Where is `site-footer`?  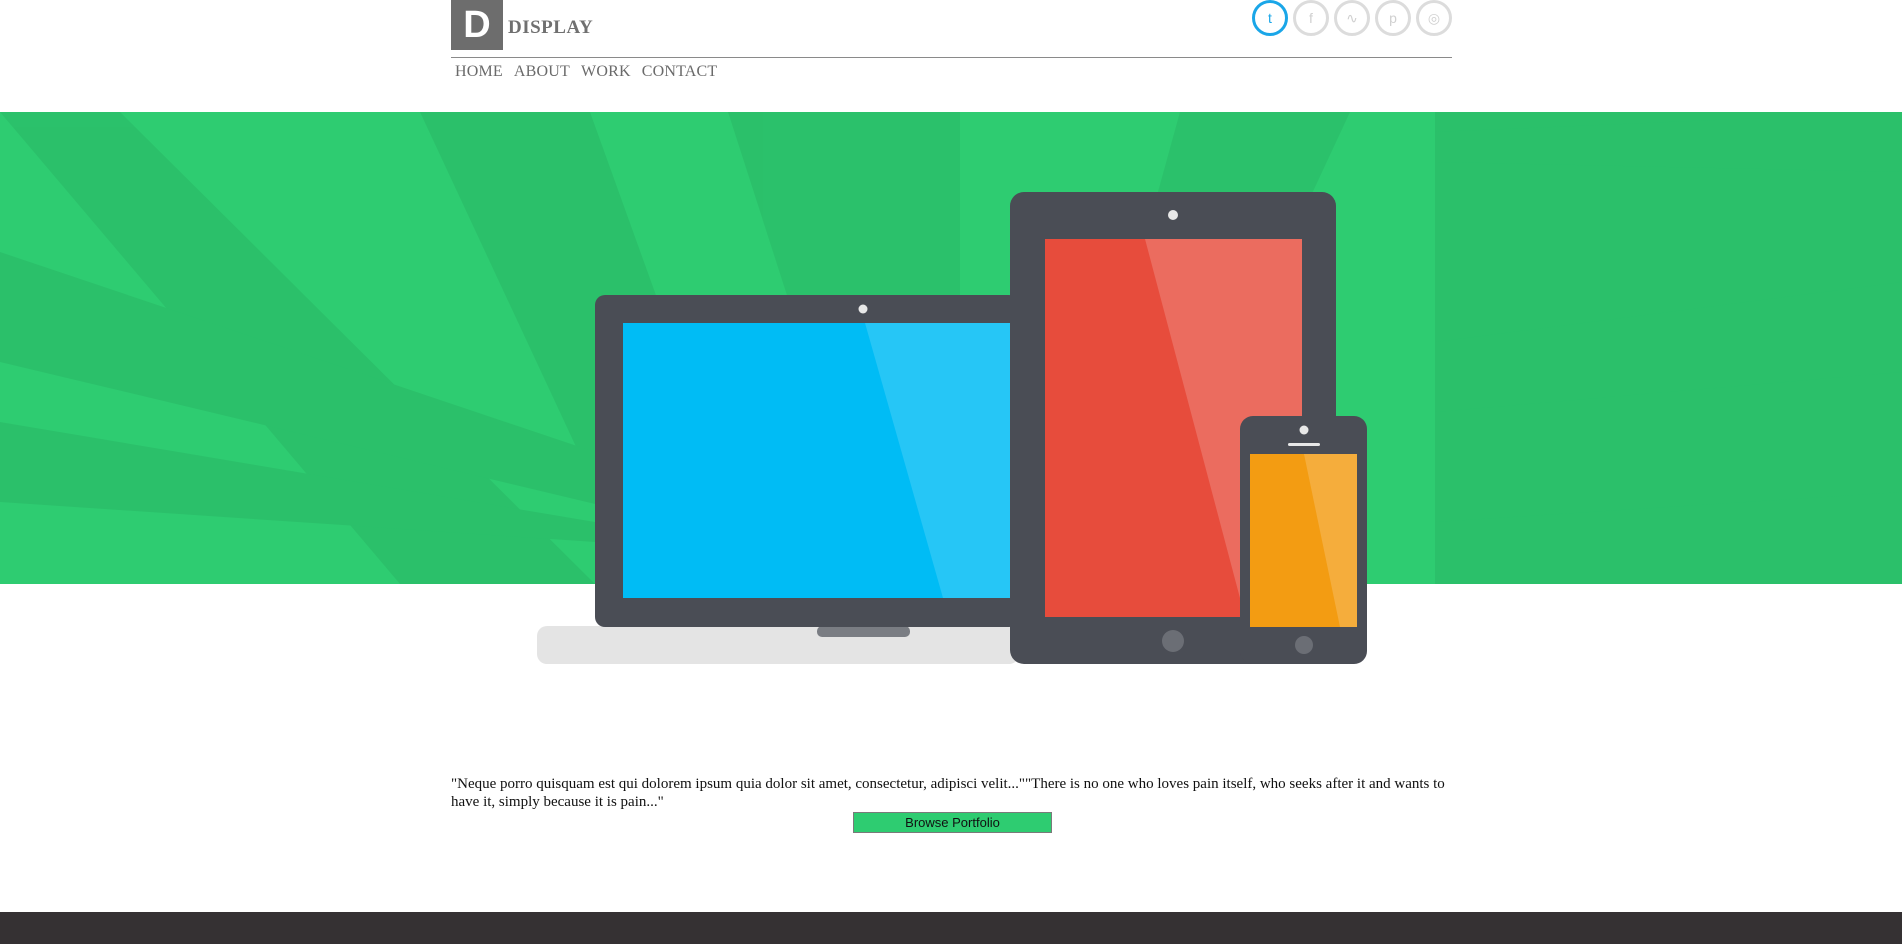 site-footer is located at coordinates (951, 928).